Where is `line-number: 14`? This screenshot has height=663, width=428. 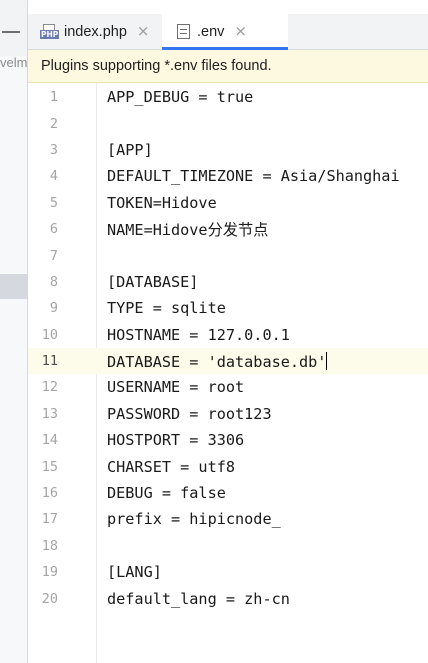 line-number: 14 is located at coordinates (49, 440).